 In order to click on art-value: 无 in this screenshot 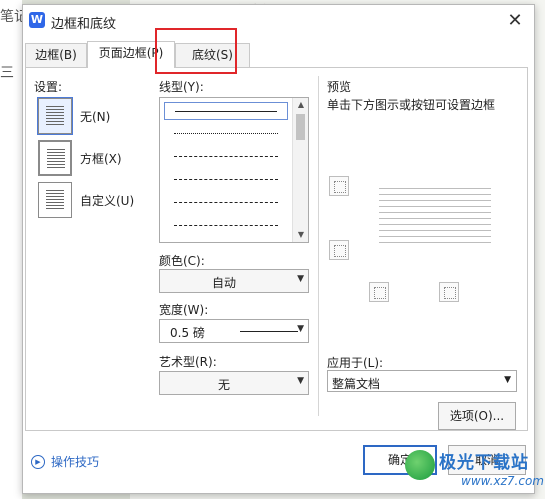, I will do `click(223, 385)`.